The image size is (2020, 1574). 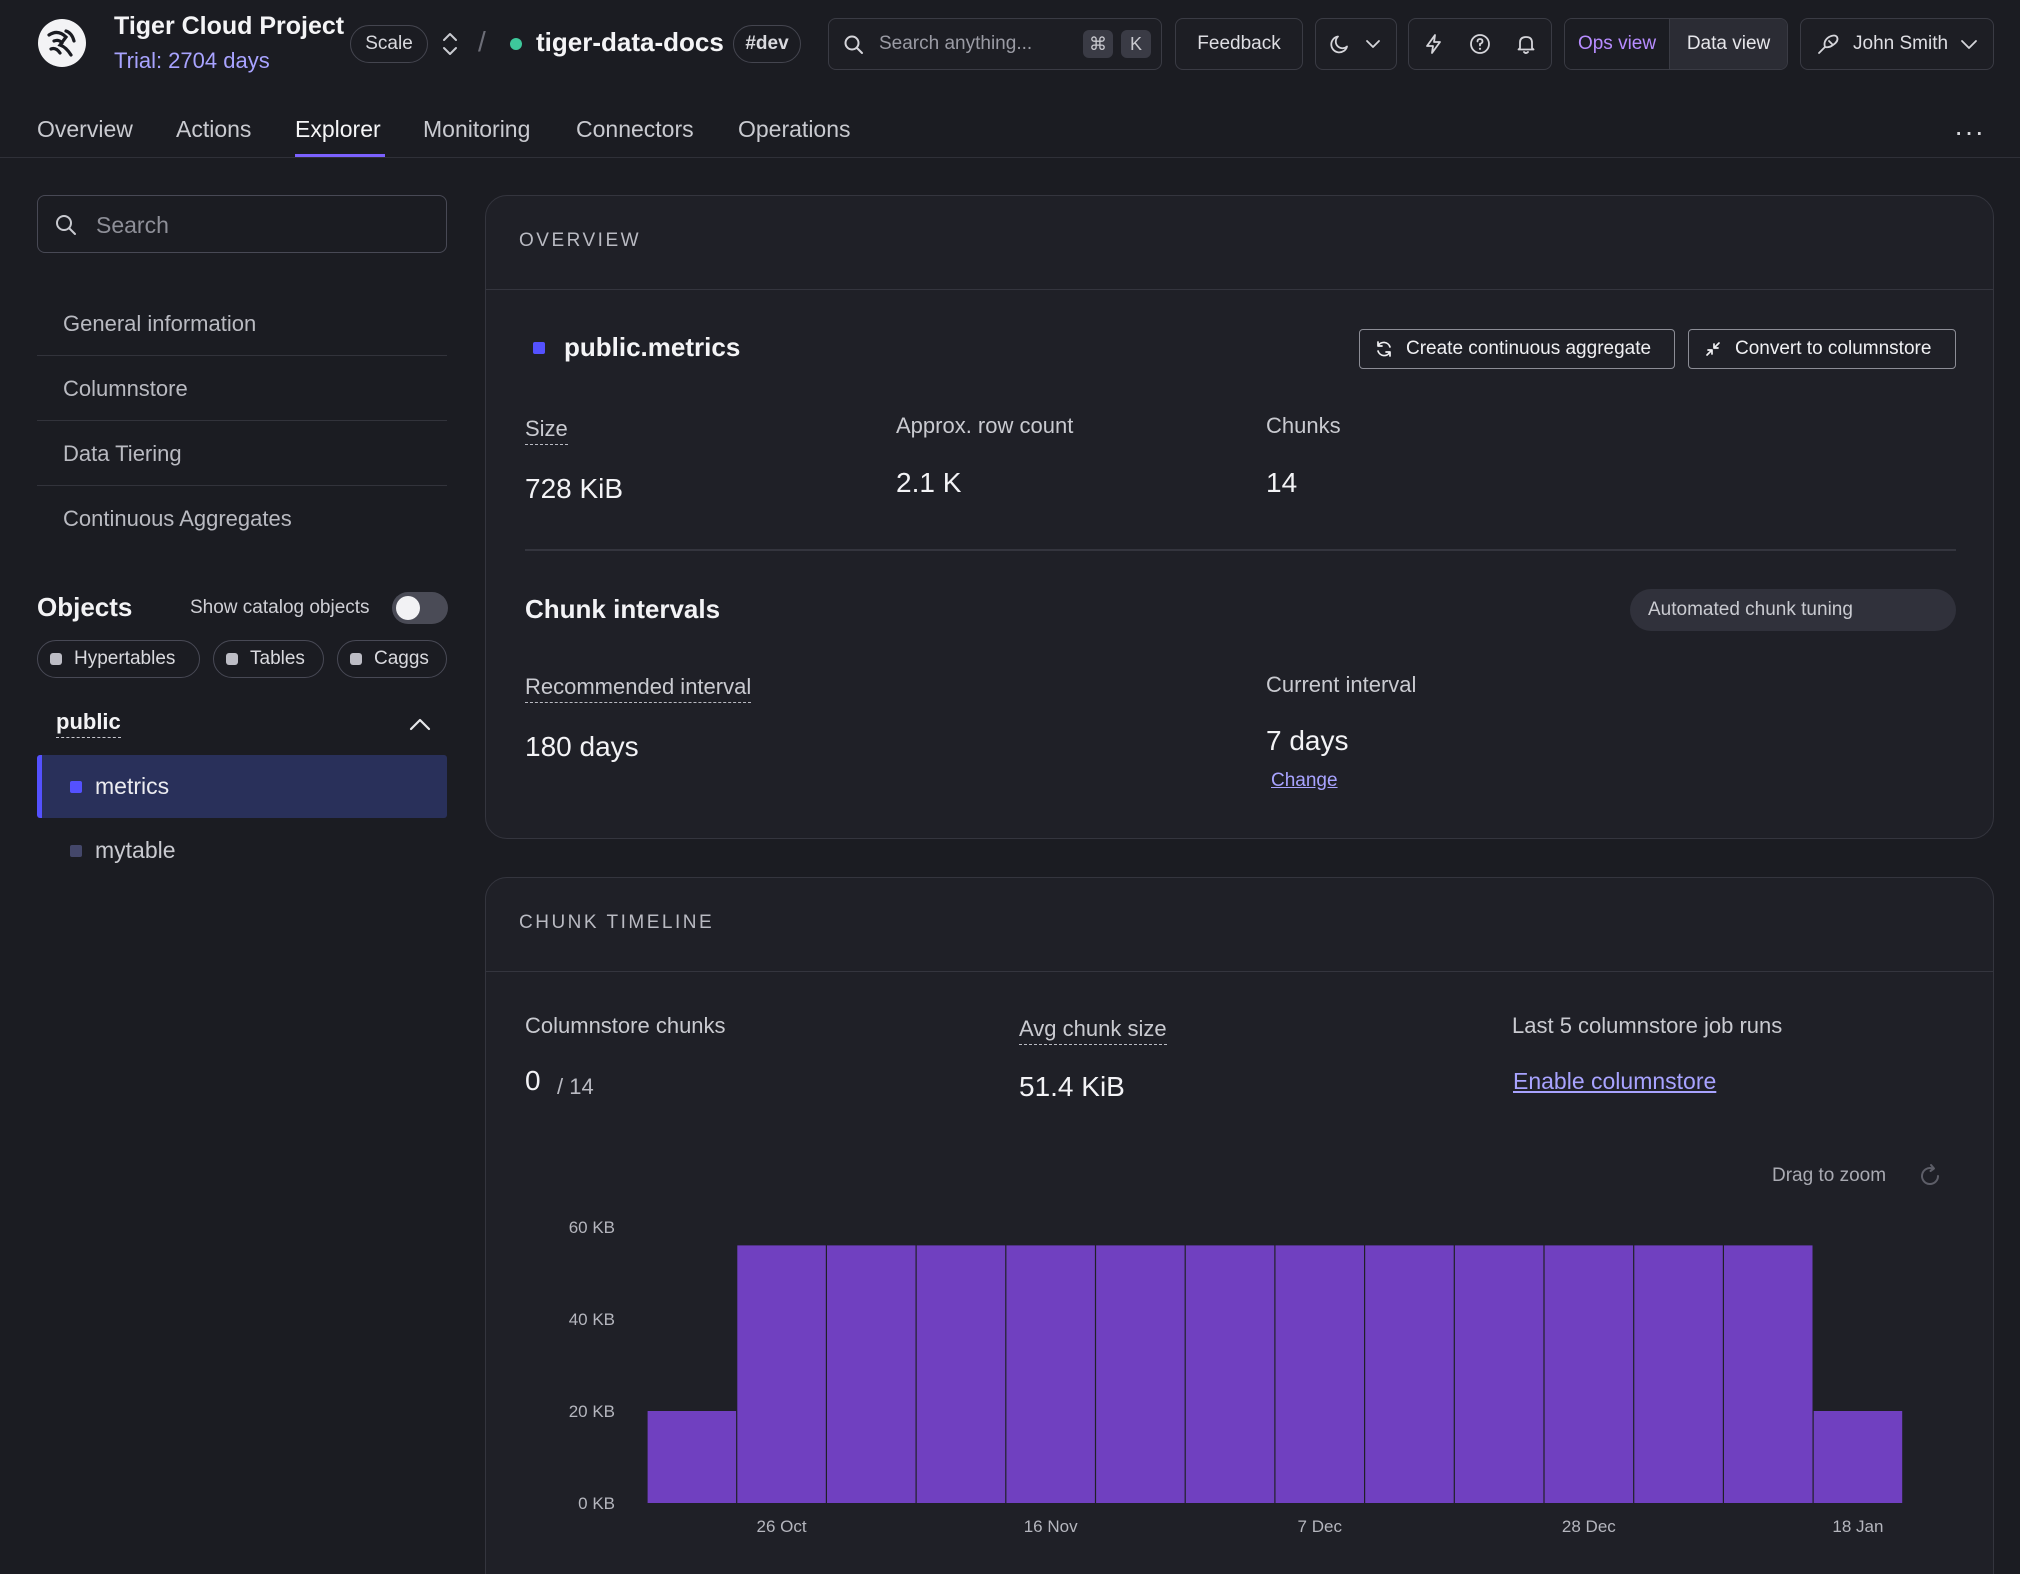 What do you see at coordinates (1526, 44) in the screenshot?
I see `bell-icon` at bounding box center [1526, 44].